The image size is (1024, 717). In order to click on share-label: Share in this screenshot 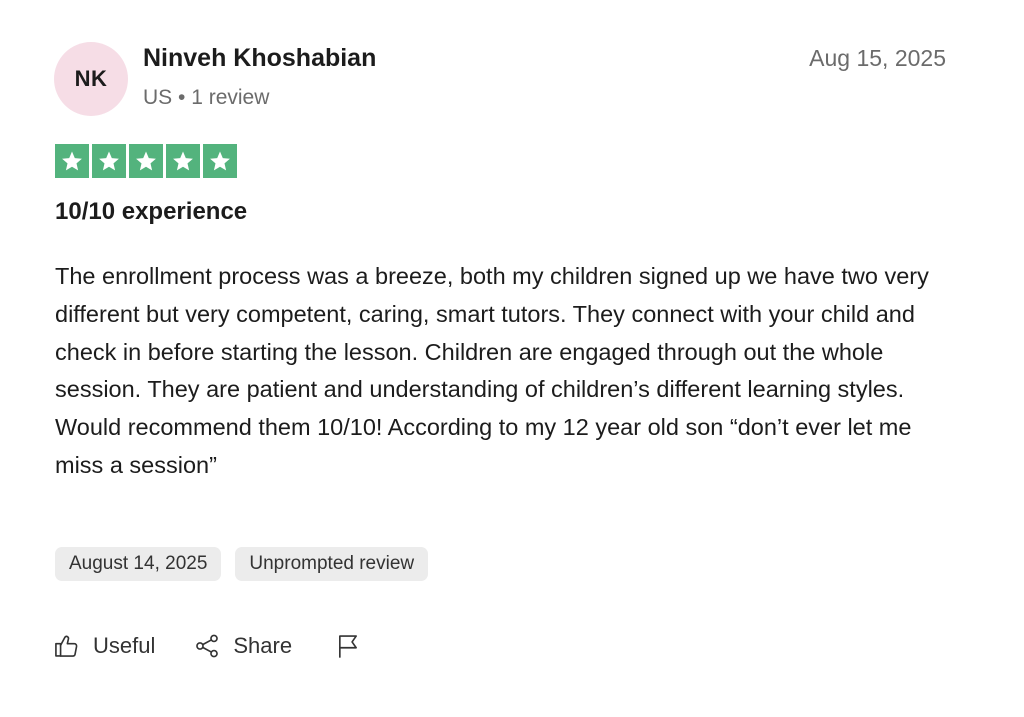, I will do `click(263, 645)`.